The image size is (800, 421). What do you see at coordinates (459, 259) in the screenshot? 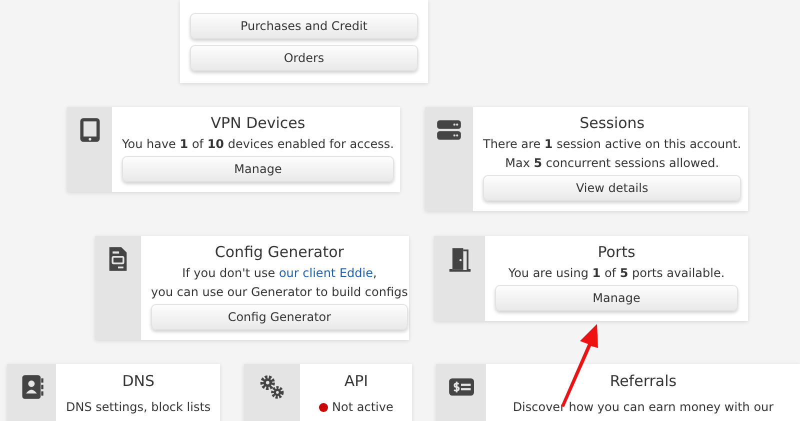
I see `door-icon` at bounding box center [459, 259].